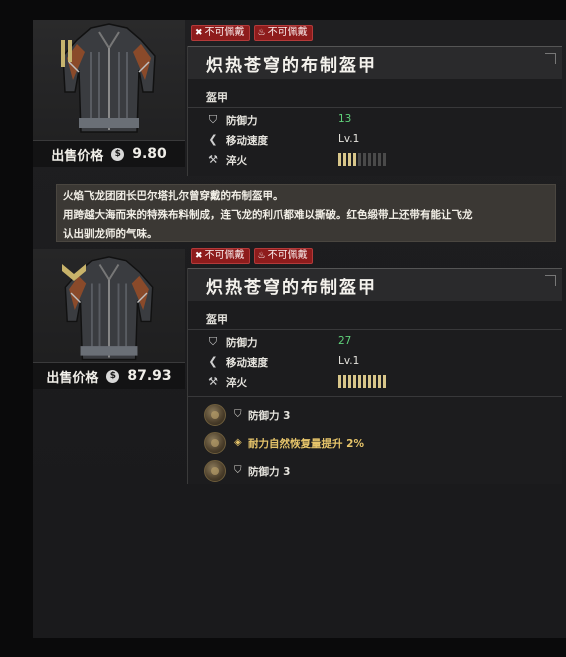  Describe the element at coordinates (375, 120) in the screenshot. I see `stat-row-defense: ⛉ 防御力 13` at that location.